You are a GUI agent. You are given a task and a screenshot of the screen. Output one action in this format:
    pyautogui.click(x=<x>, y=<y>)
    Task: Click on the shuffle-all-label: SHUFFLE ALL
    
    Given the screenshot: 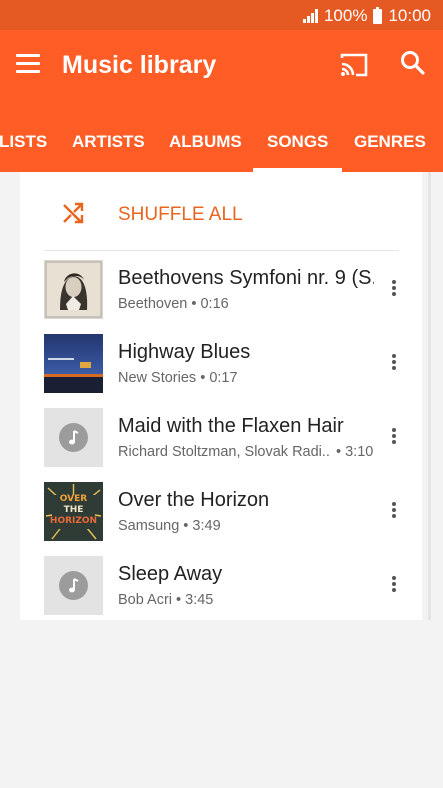 What is the action you would take?
    pyautogui.click(x=180, y=214)
    